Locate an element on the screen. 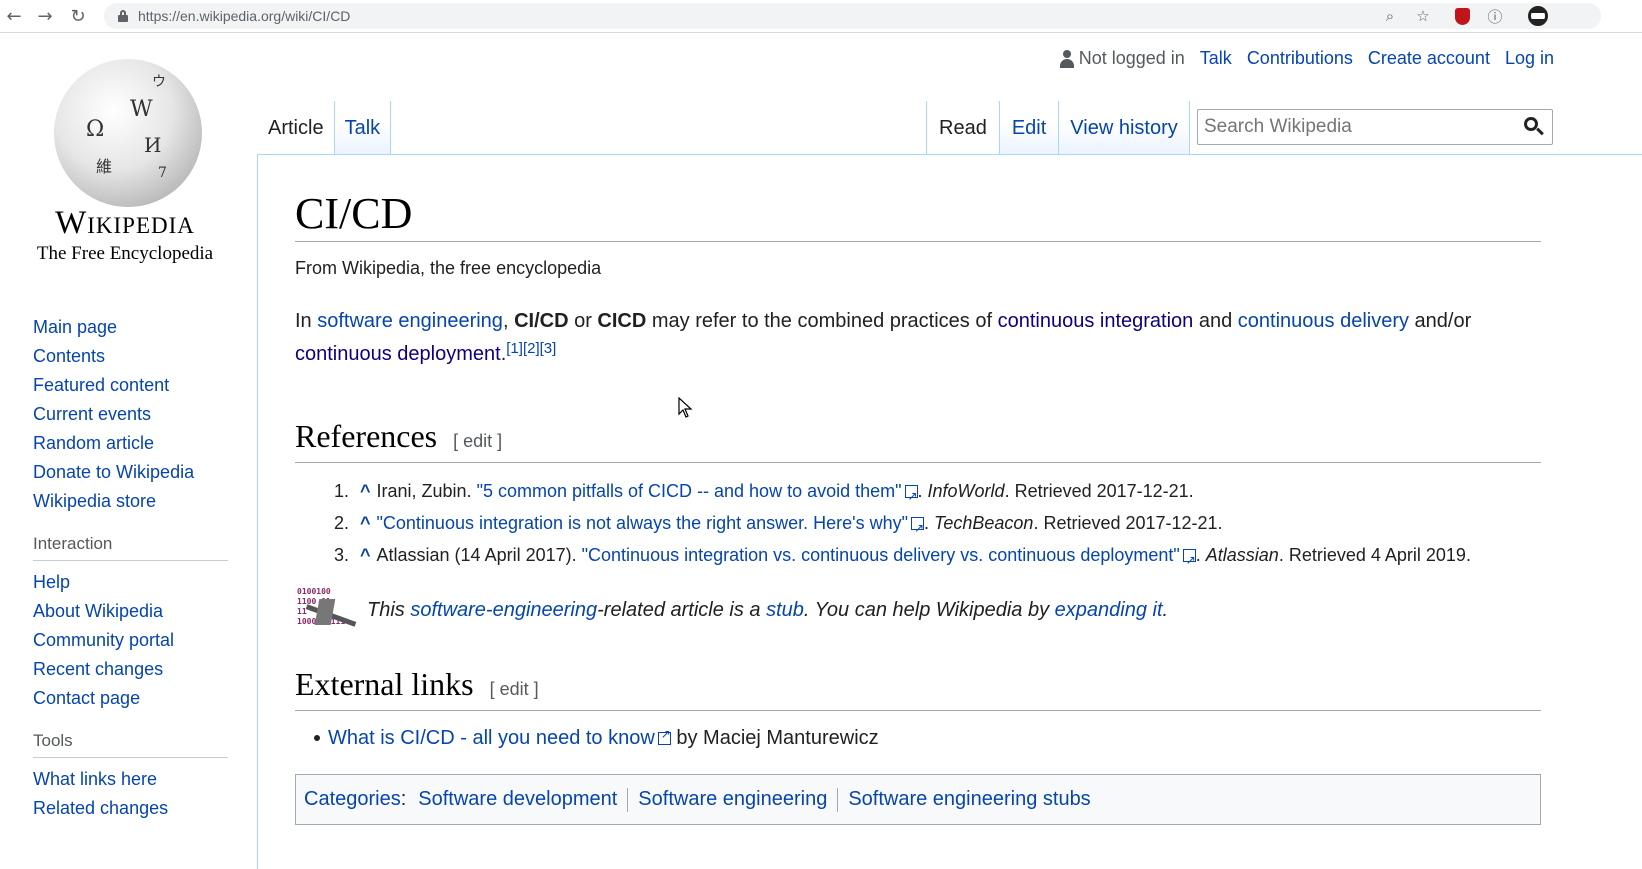  view-tabs: Read Edit View history is located at coordinates (1058, 128).